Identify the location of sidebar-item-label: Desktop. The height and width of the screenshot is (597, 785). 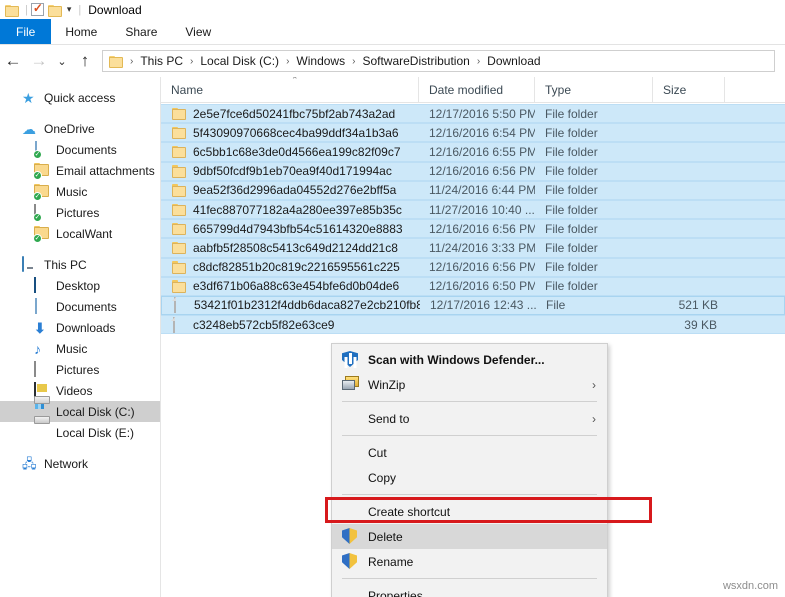
(78, 285).